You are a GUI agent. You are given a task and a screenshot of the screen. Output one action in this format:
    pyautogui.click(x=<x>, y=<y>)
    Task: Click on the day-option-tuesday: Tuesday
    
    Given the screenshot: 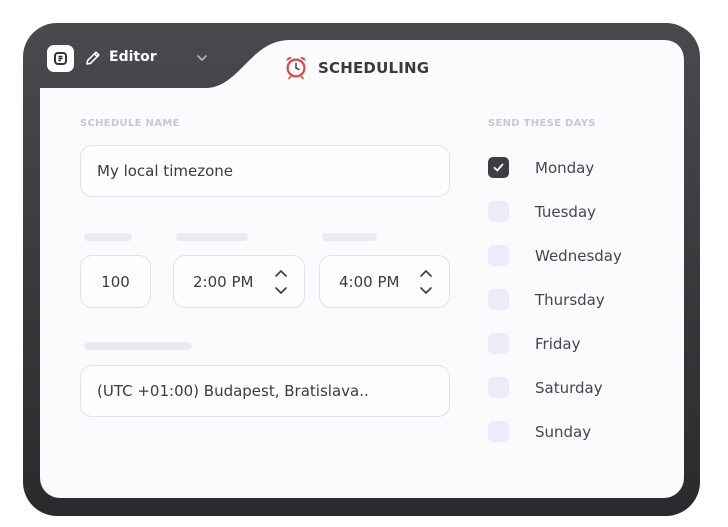 What is the action you would take?
    pyautogui.click(x=542, y=211)
    